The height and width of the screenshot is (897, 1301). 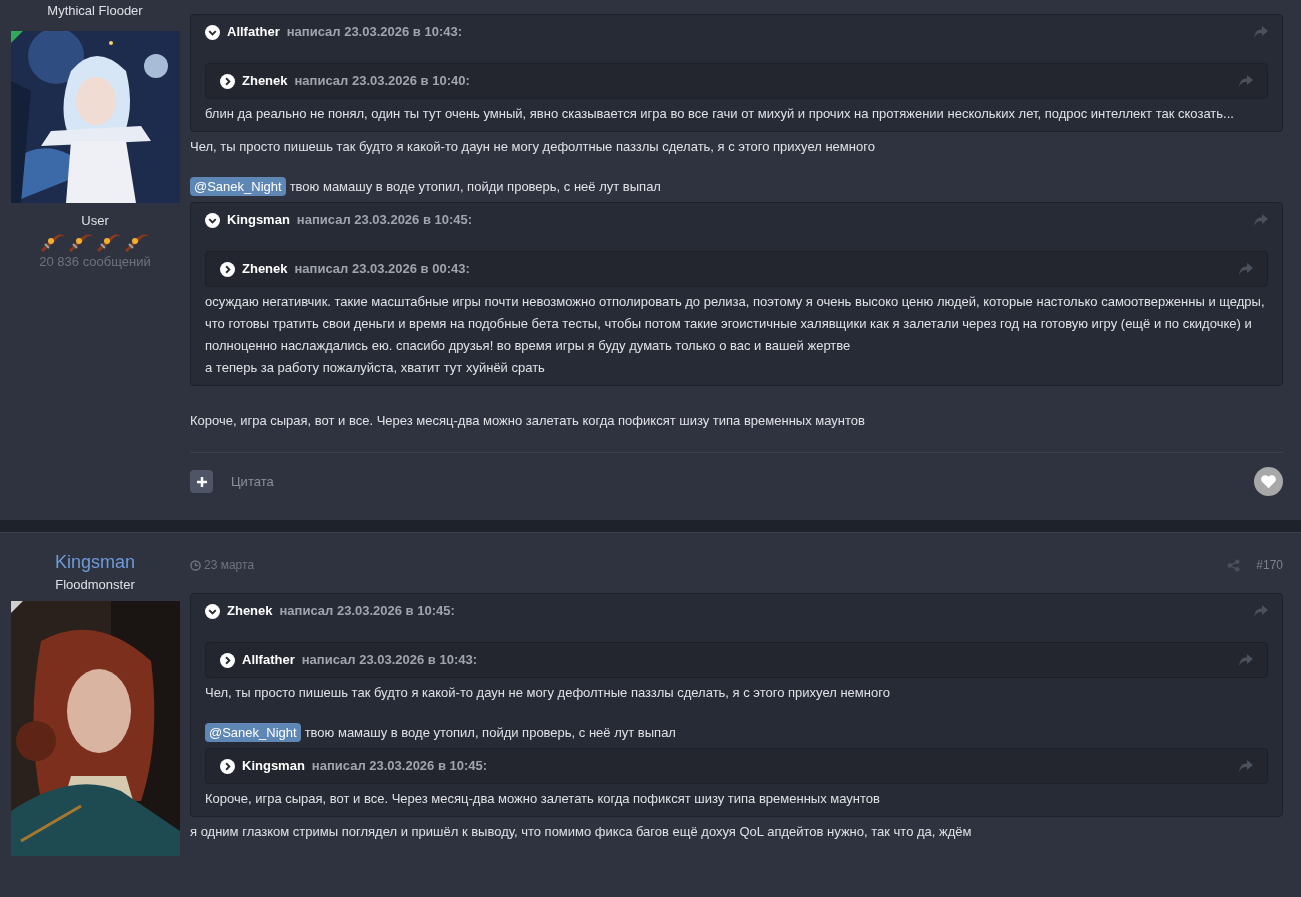 I want to click on add-button, so click(x=201, y=481).